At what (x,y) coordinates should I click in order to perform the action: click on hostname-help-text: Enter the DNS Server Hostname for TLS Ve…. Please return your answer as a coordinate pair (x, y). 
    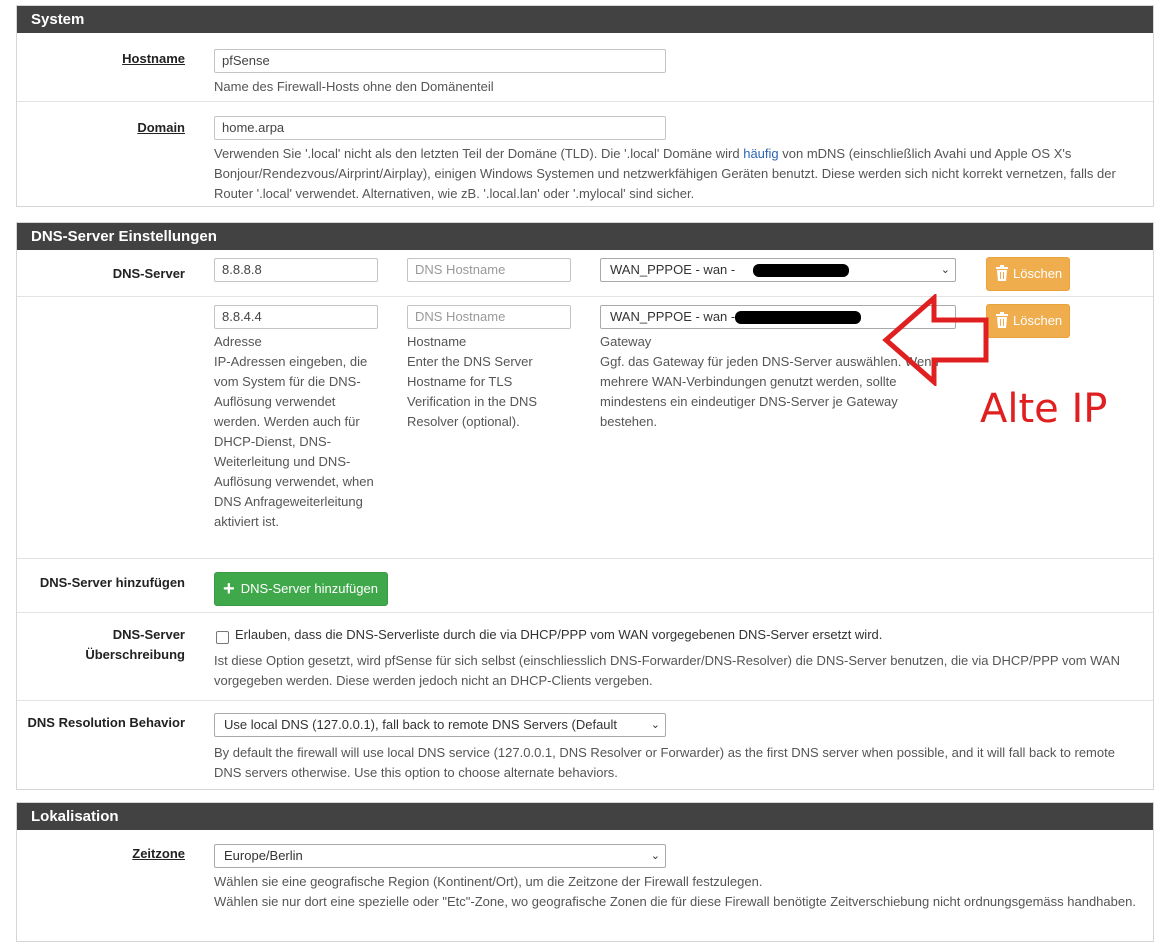
    Looking at the image, I should click on (472, 391).